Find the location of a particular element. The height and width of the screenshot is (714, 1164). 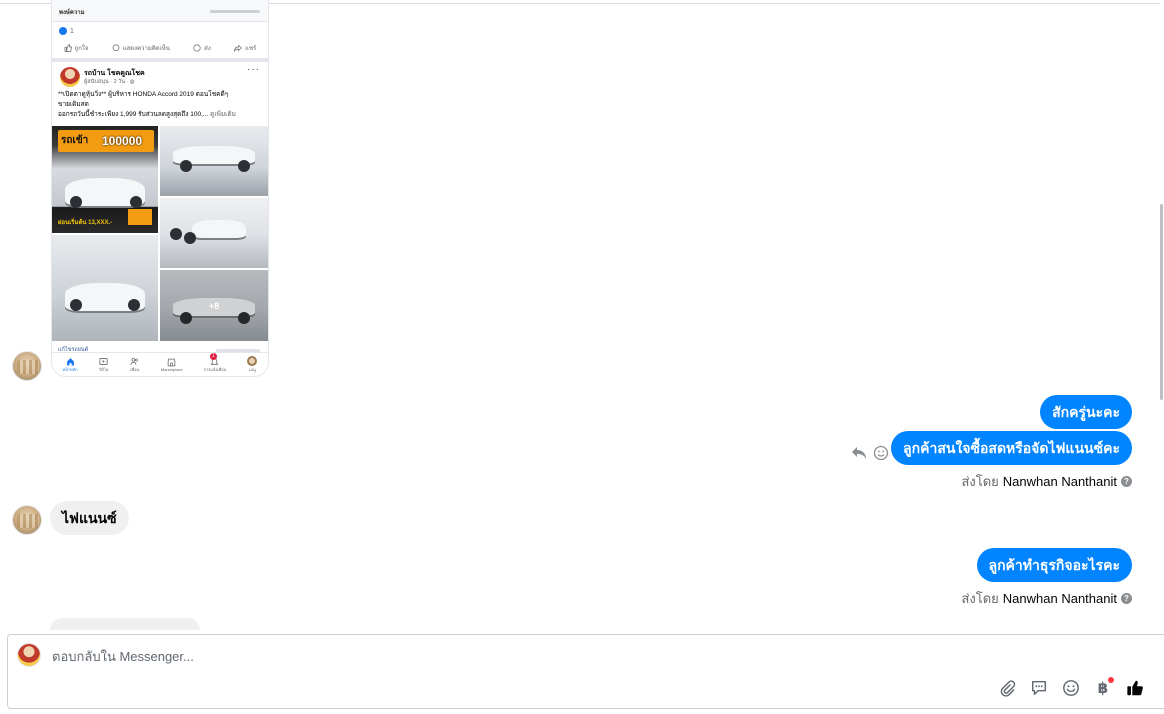

scrollbar-thumb is located at coordinates (1161, 302).